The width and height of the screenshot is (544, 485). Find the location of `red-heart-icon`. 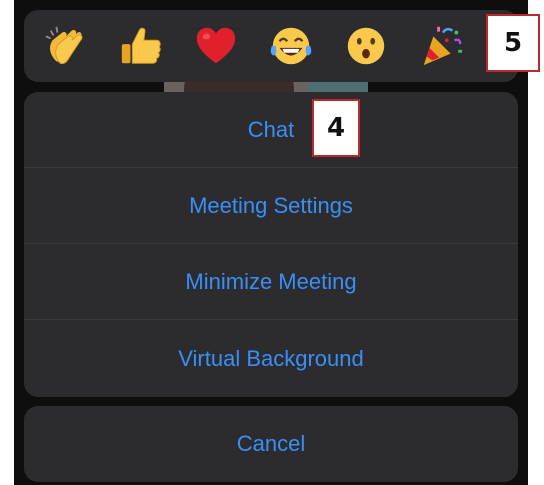

red-heart-icon is located at coordinates (216, 45).